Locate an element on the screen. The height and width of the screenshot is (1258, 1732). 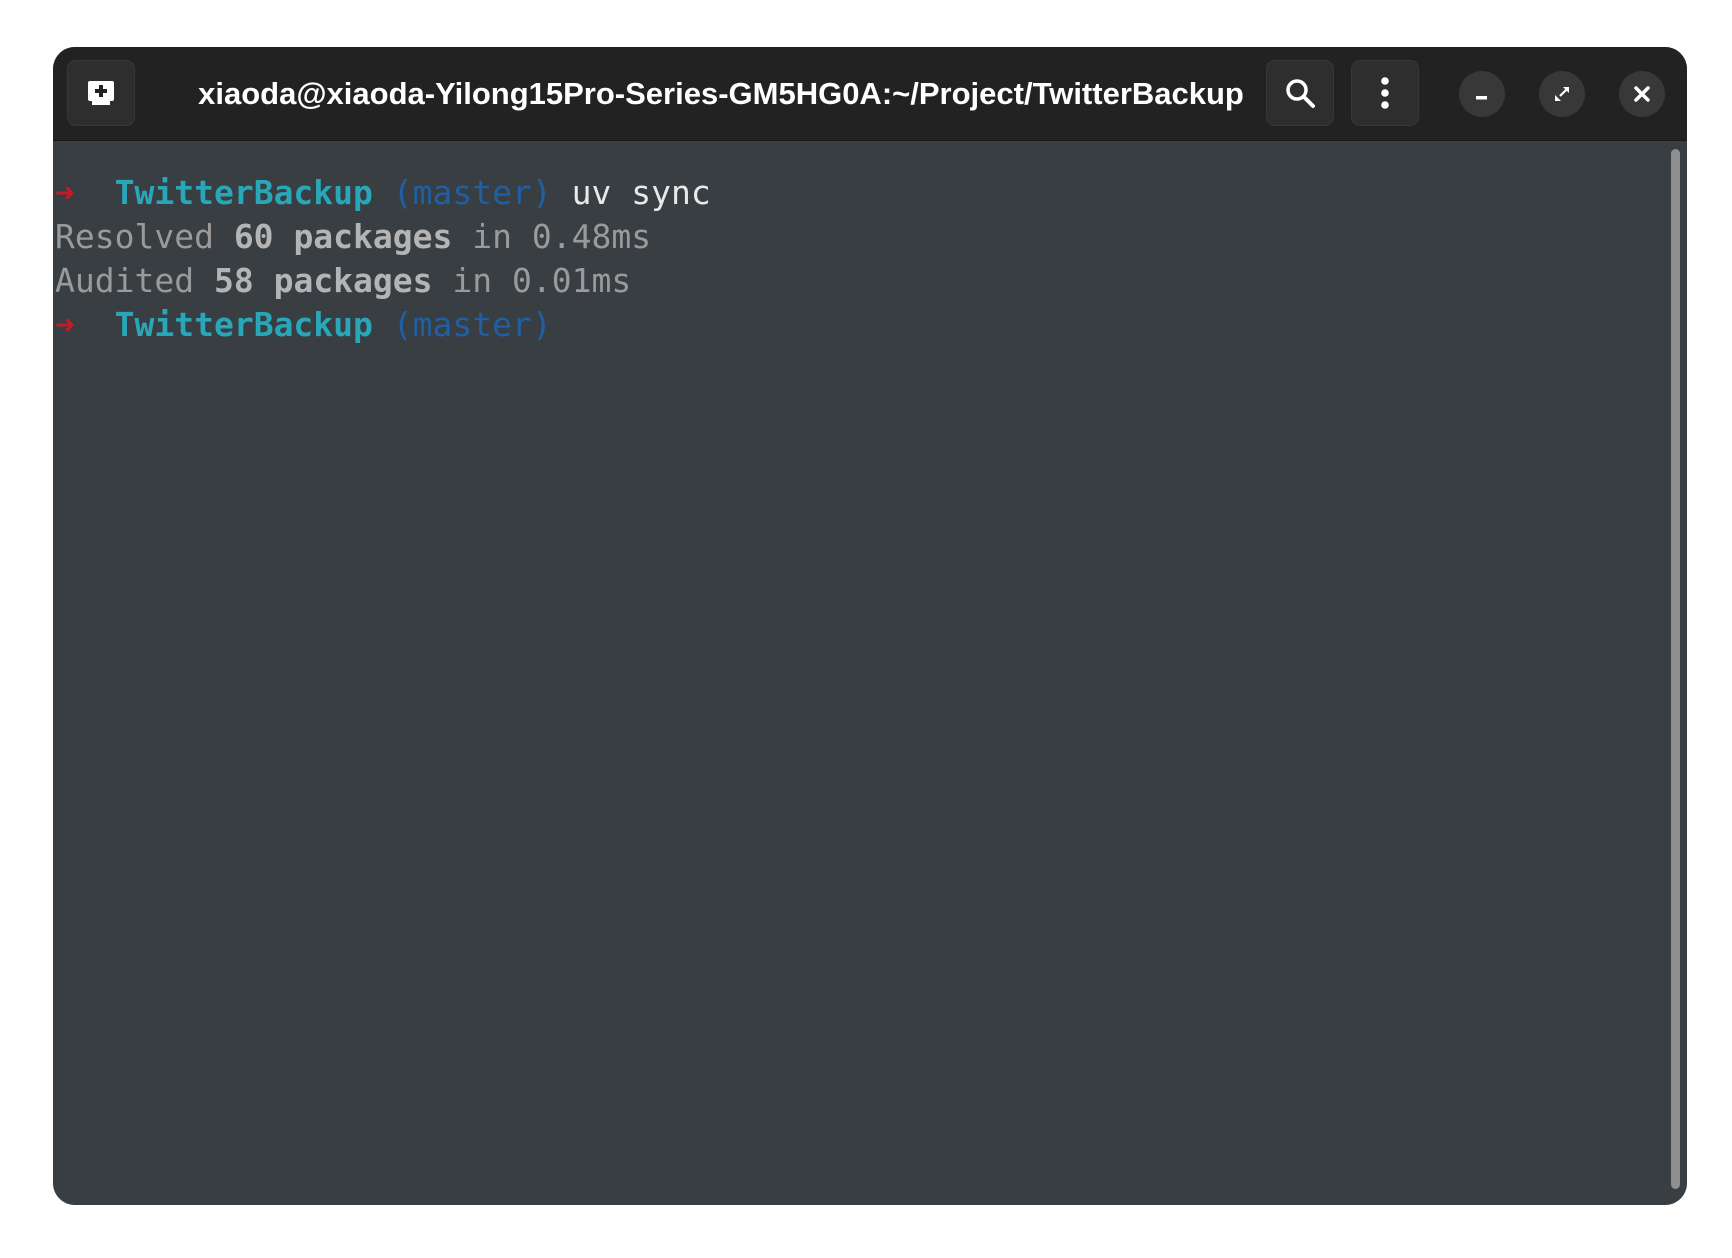
minimize-icon is located at coordinates (1481, 98).